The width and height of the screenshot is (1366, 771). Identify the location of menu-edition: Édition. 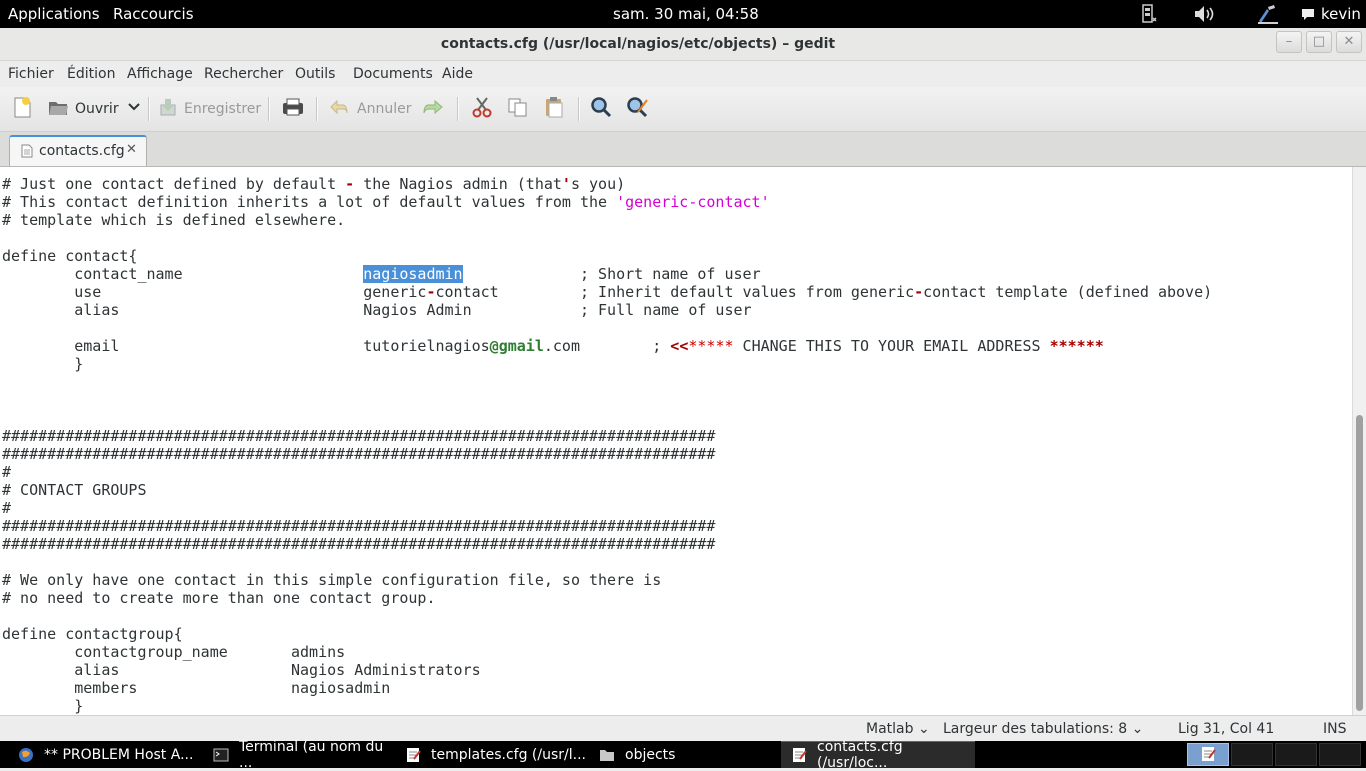
(91, 74).